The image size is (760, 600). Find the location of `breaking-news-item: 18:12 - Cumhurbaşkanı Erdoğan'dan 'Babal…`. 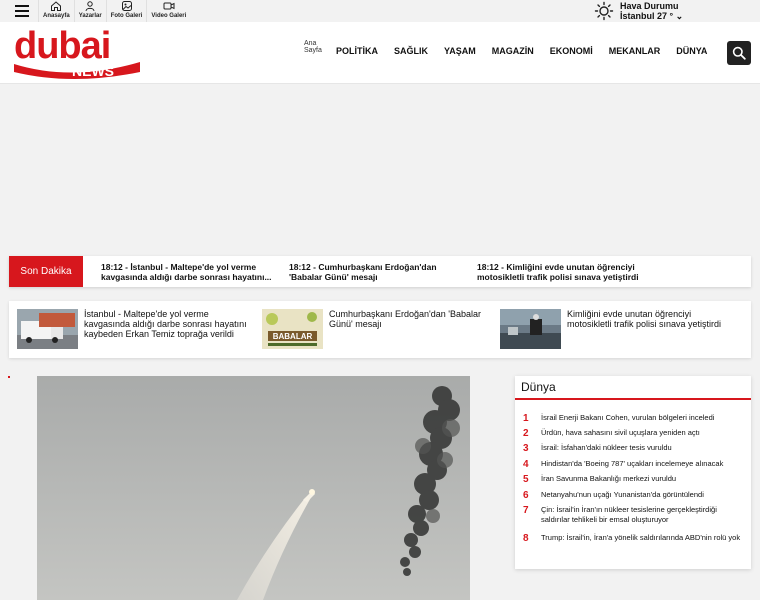

breaking-news-item: 18:12 - Cumhurbaşkanı Erdoğan'dan 'Babal… is located at coordinates (374, 272).